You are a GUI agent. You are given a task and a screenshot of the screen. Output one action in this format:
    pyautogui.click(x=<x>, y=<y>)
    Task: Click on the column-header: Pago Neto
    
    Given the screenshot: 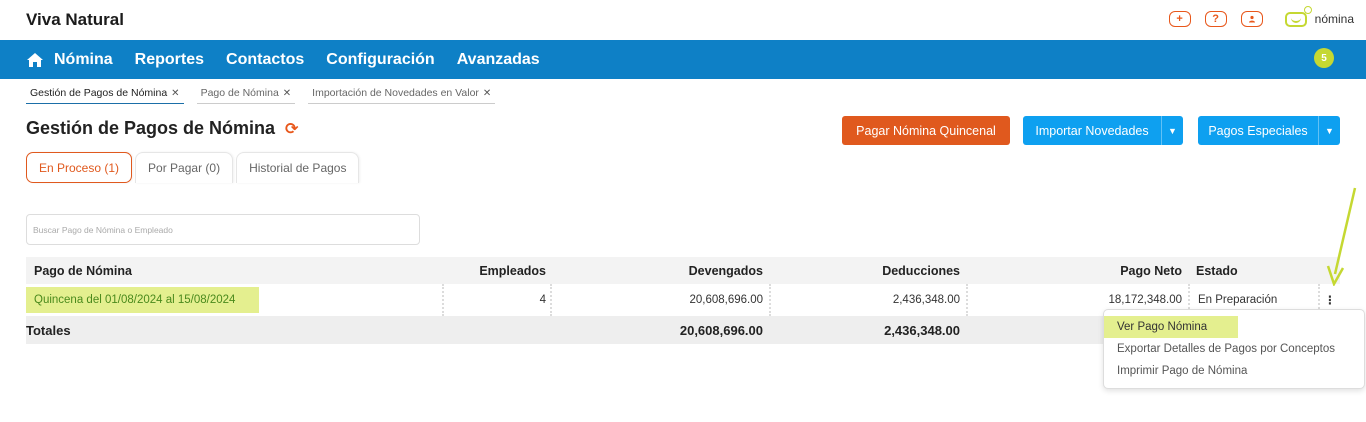 What is the action you would take?
    pyautogui.click(x=1077, y=271)
    